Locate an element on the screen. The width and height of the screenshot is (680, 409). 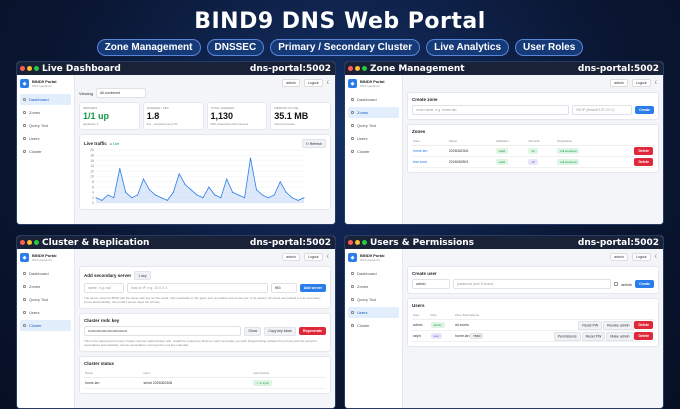
revoke-admin-button: Revoke admin is located at coordinates (618, 325).